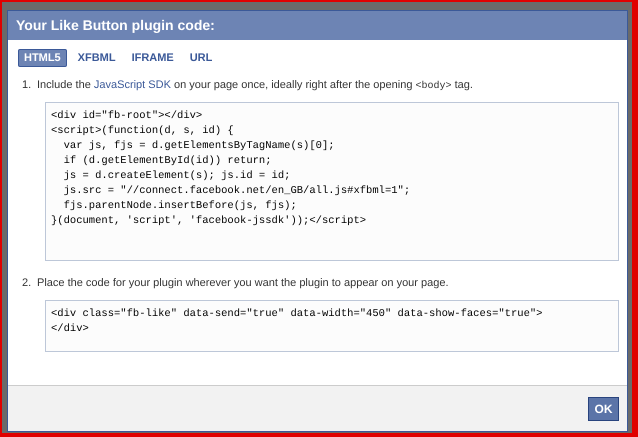  I want to click on ok-button: OK, so click(603, 408).